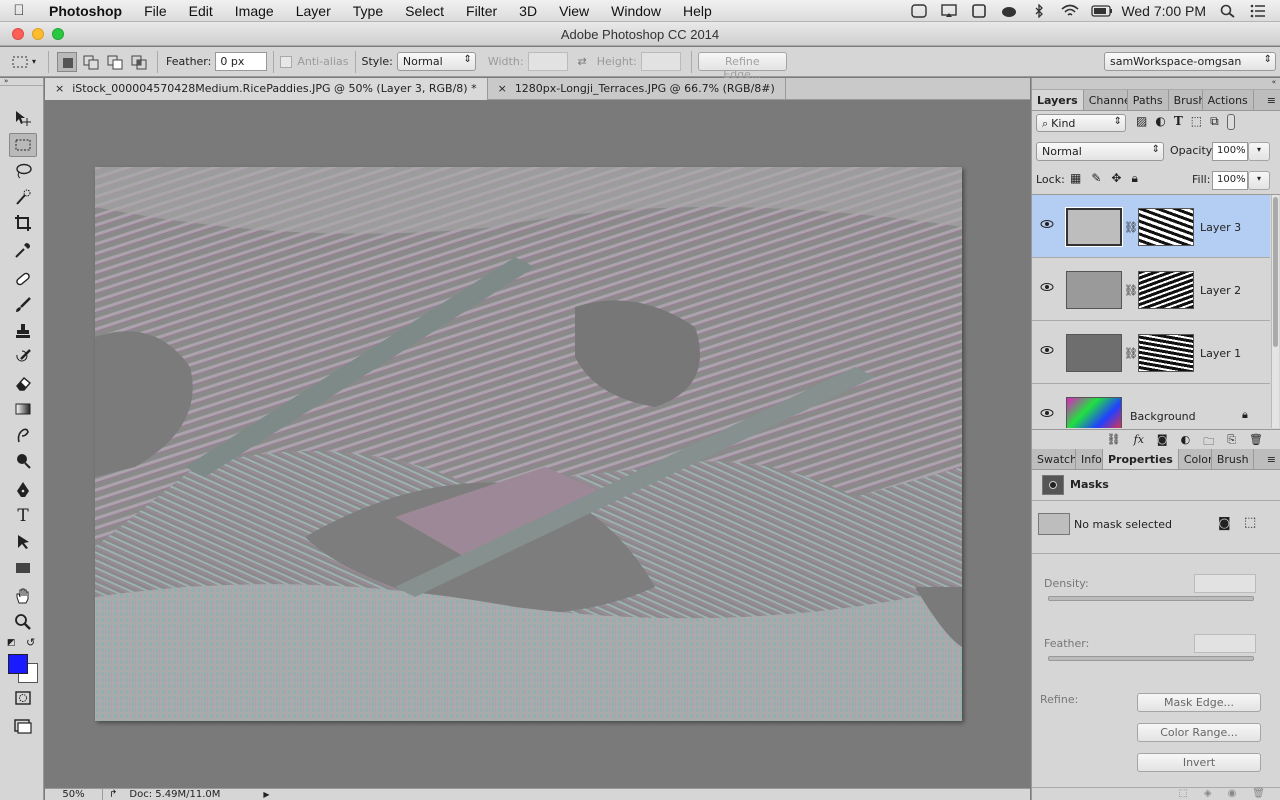 This screenshot has height=800, width=1280. Describe the element at coordinates (1100, 151) in the screenshot. I see `blend-mode-select: Normal` at that location.